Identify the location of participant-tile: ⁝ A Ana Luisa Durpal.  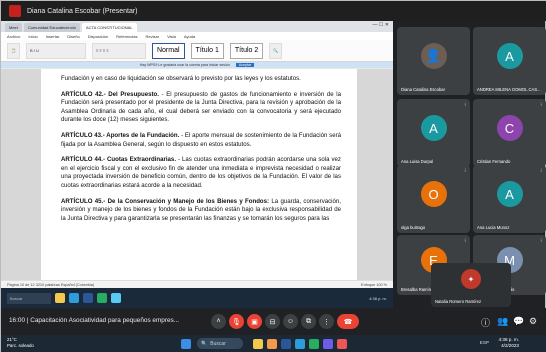
(433, 133).